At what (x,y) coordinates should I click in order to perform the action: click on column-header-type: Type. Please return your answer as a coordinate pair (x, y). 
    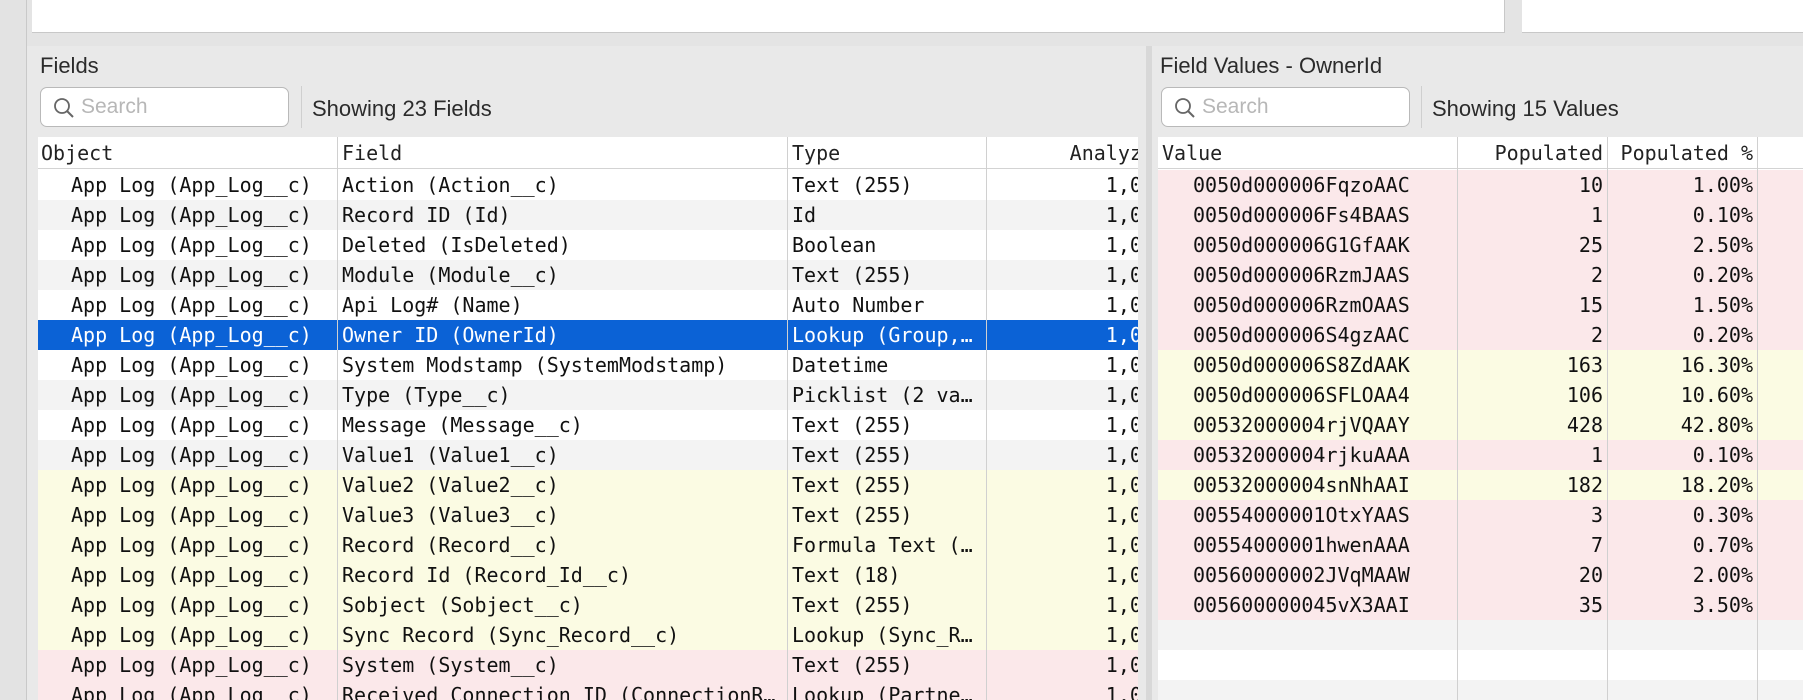
    Looking at the image, I should click on (816, 153).